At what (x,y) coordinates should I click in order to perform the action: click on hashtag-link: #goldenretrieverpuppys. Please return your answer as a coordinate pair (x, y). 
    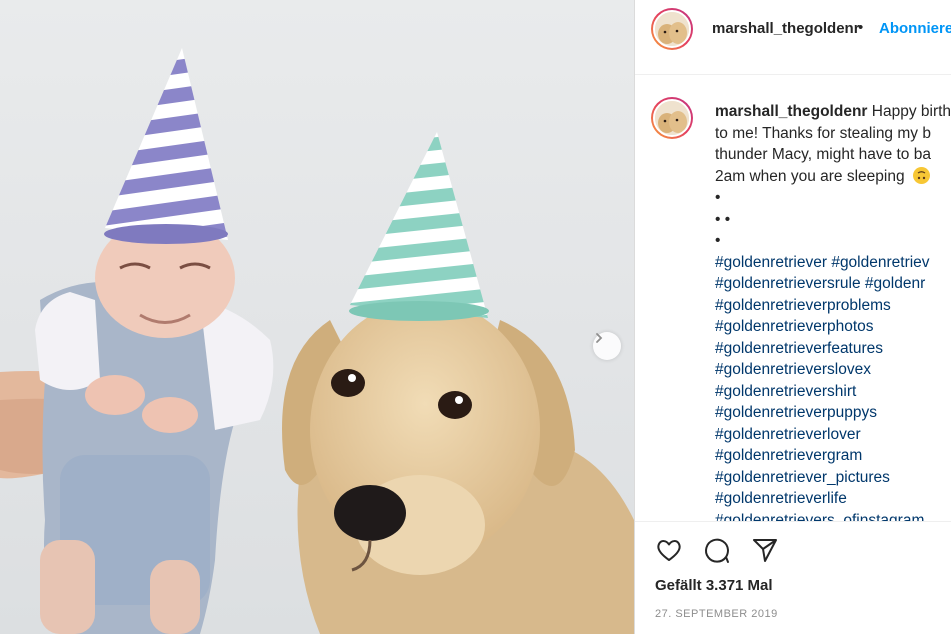
    Looking at the image, I should click on (833, 413).